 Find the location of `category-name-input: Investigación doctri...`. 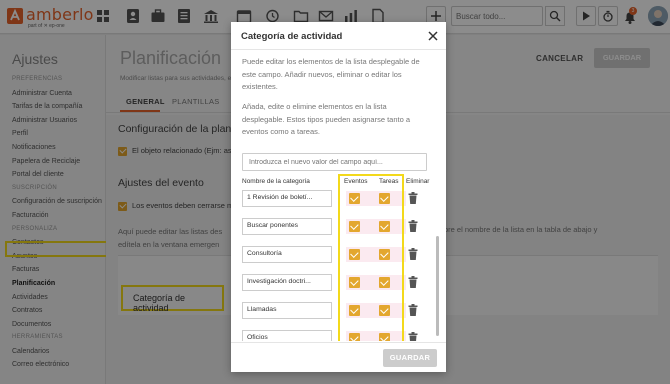

category-name-input: Investigación doctri... is located at coordinates (287, 282).